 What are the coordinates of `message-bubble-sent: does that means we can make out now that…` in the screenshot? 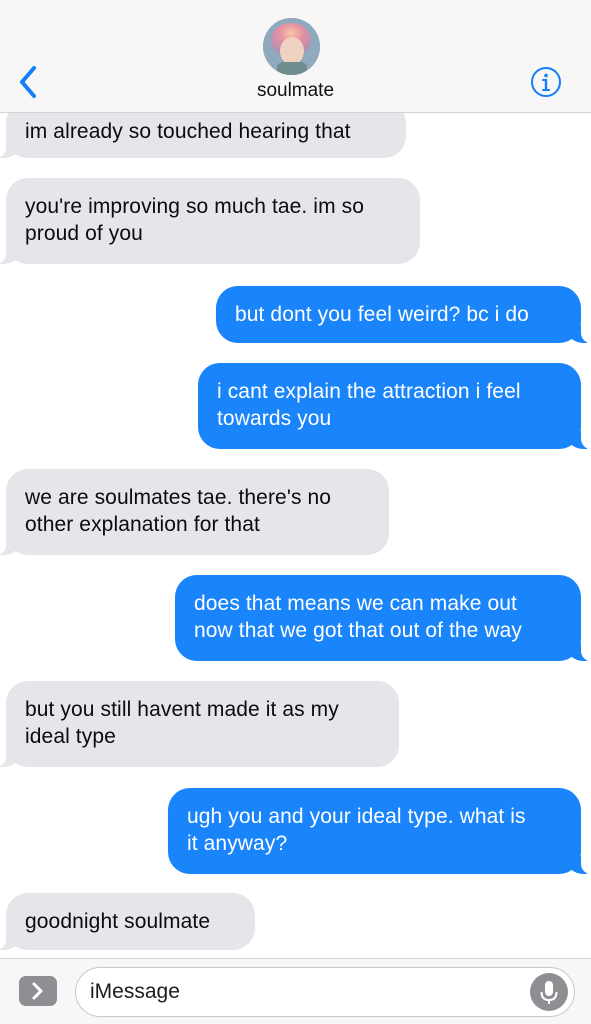 It's located at (383, 618).